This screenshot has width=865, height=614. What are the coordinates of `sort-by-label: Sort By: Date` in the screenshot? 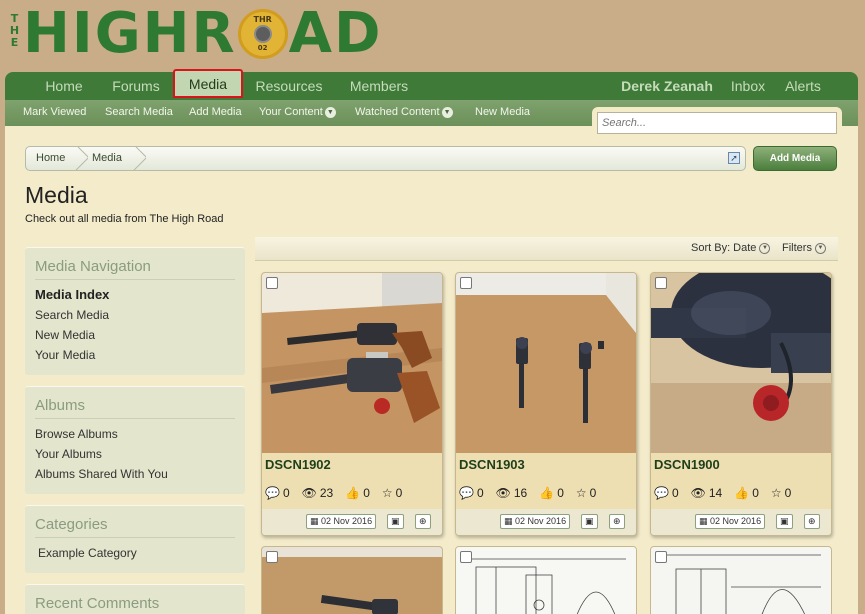 It's located at (724, 248).